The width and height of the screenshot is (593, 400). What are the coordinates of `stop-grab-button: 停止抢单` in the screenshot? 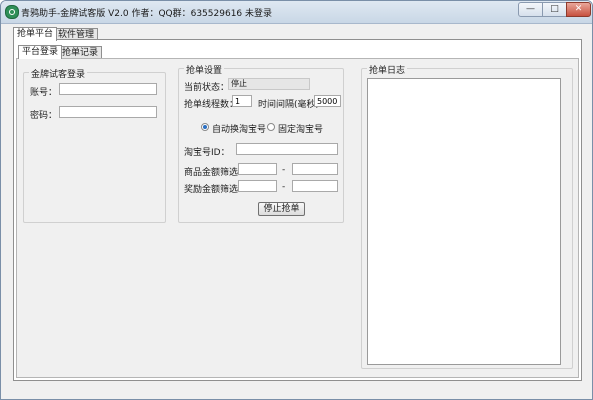 It's located at (281, 209).